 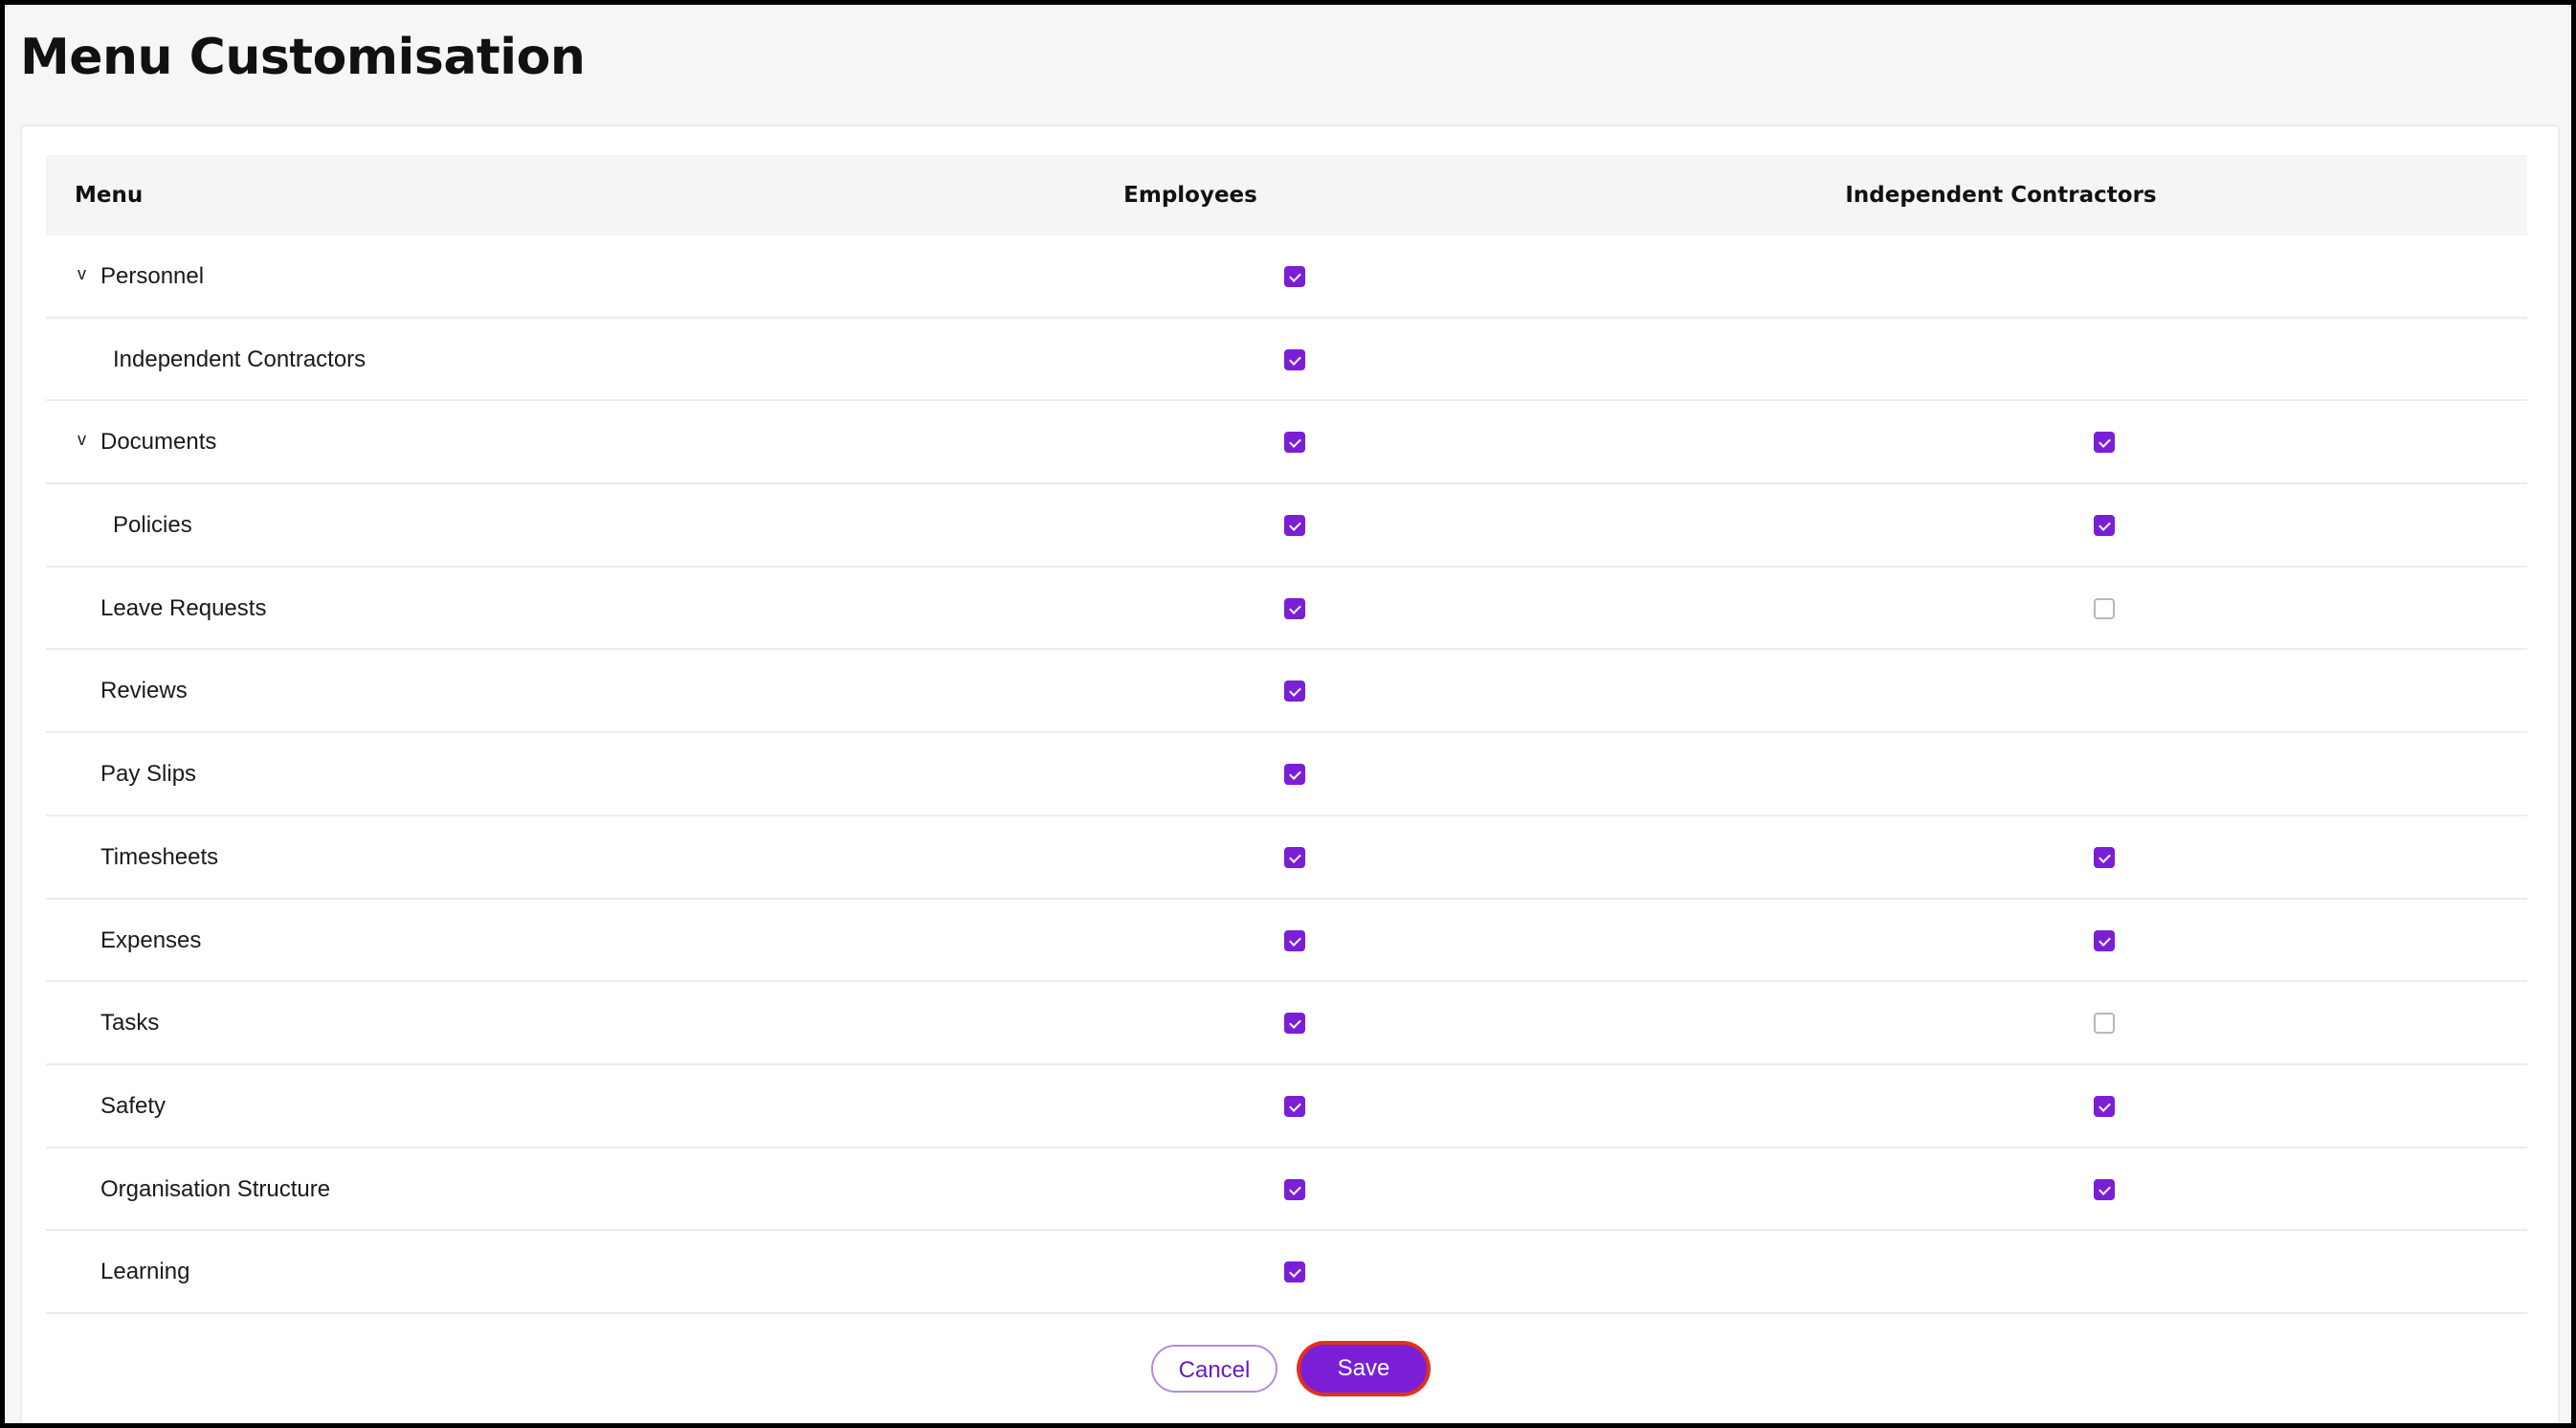 What do you see at coordinates (158, 442) in the screenshot?
I see `menu-item-label: Documents` at bounding box center [158, 442].